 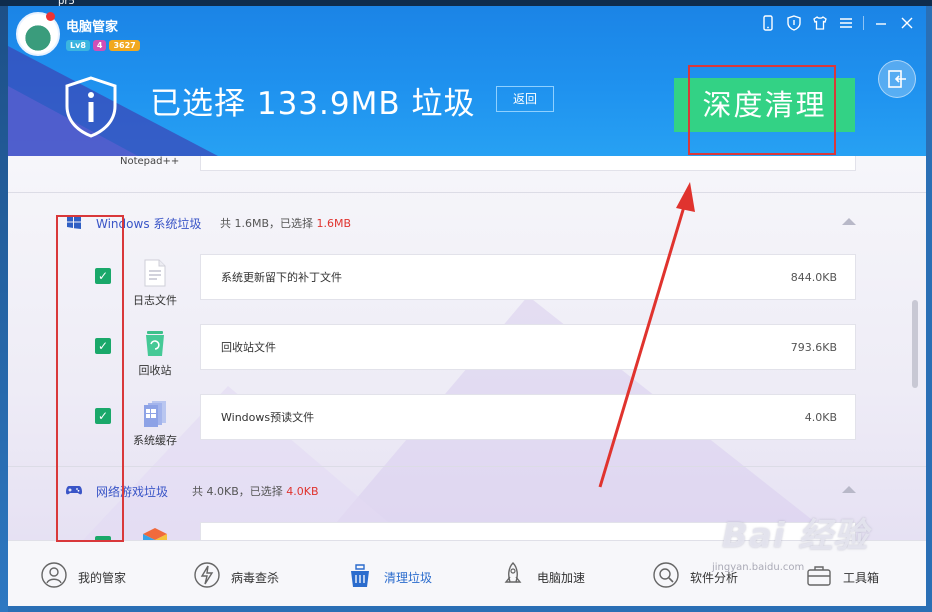 I want to click on coin-badge: 3627, so click(x=124, y=45).